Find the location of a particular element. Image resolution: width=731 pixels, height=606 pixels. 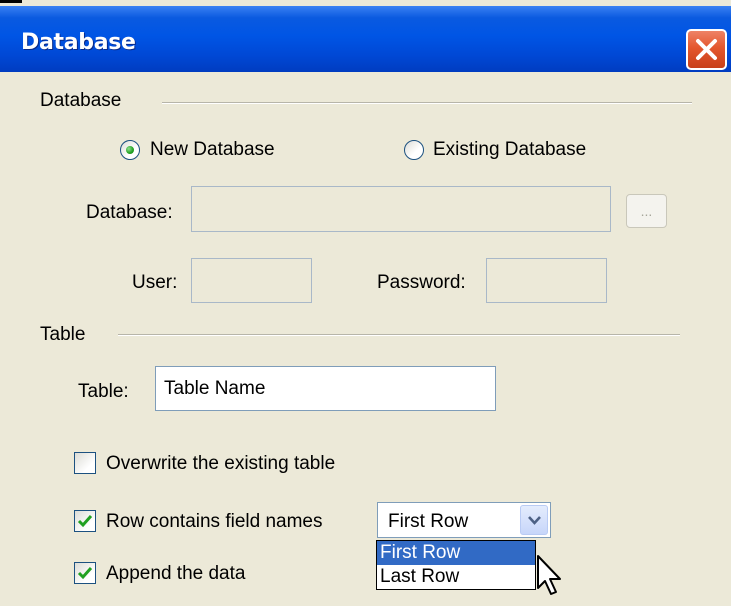

user-input is located at coordinates (251, 280).